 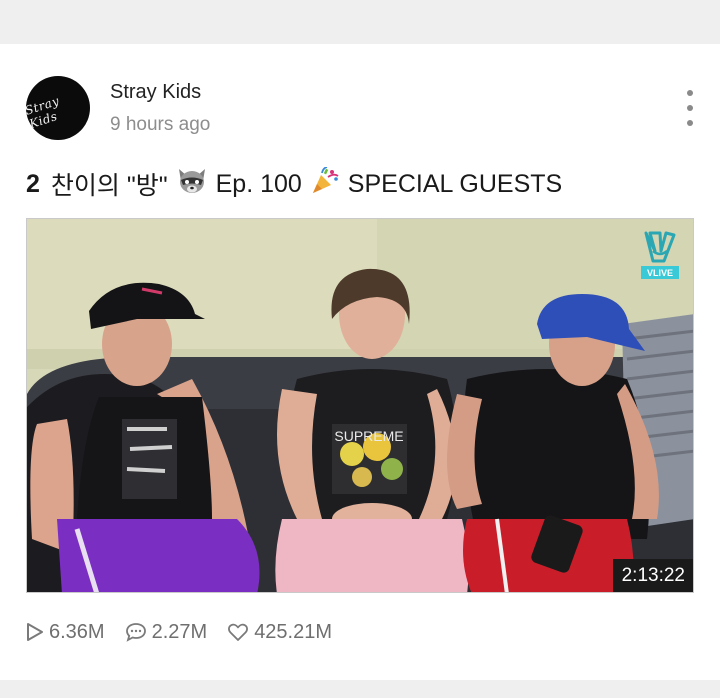 What do you see at coordinates (660, 273) in the screenshot?
I see `vlive-watermark-text: VLIVE` at bounding box center [660, 273].